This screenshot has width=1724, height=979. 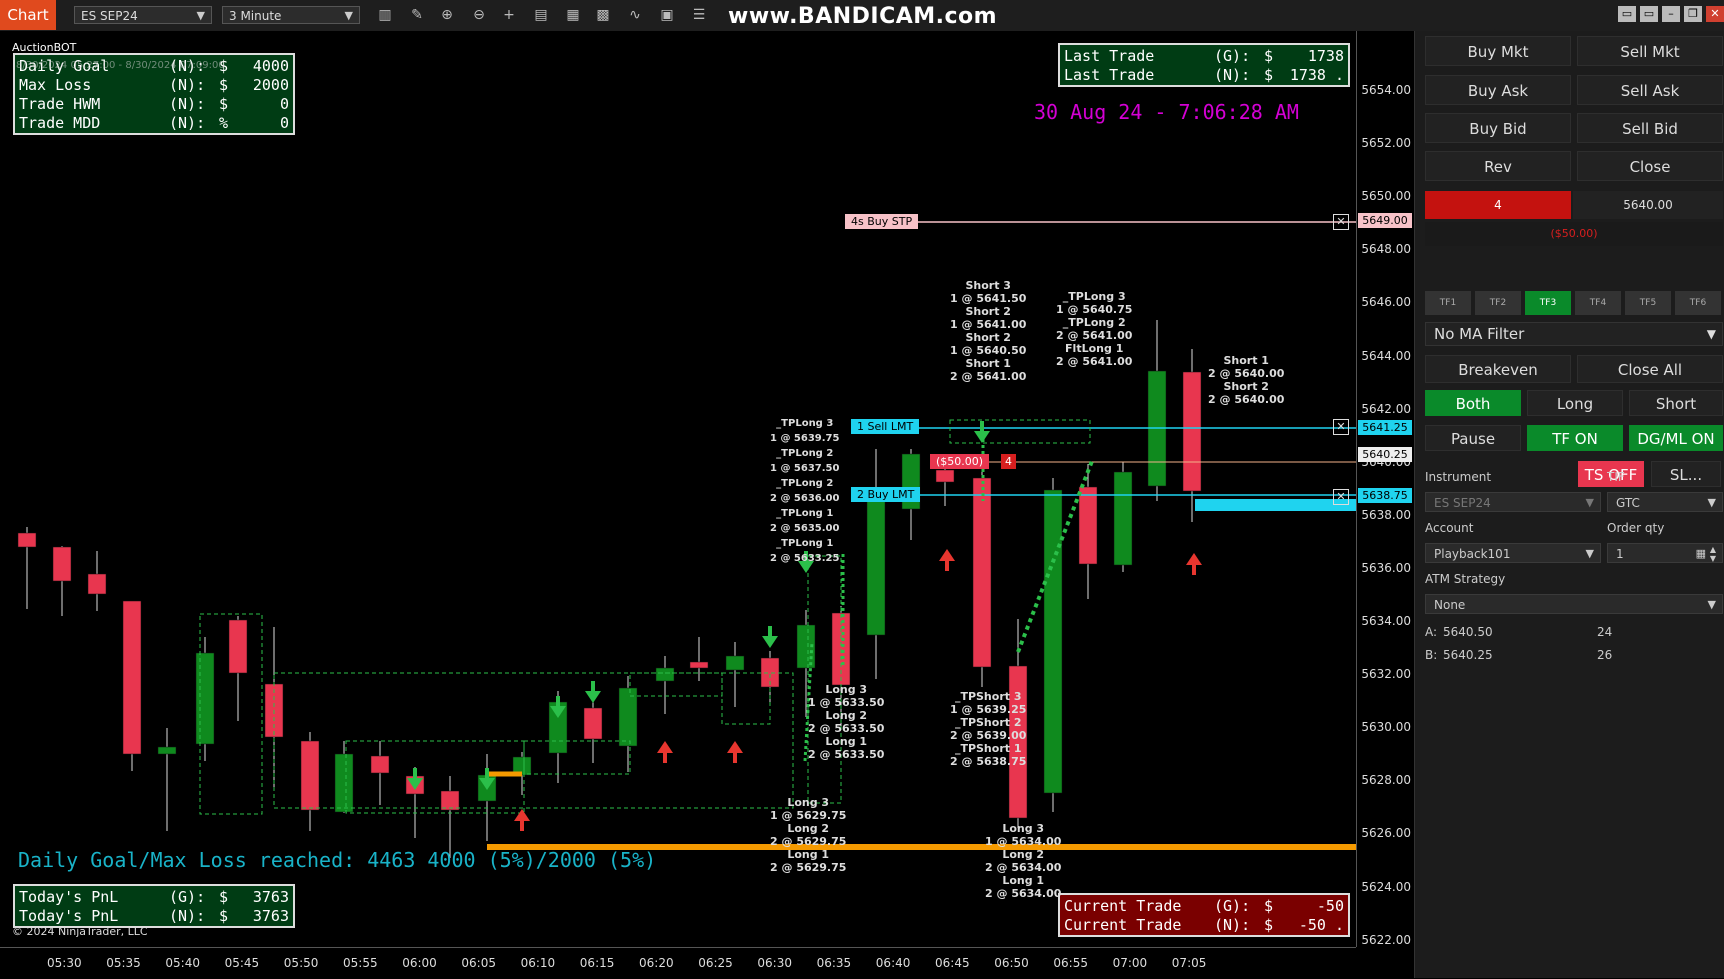 What do you see at coordinates (479, 15) in the screenshot?
I see `zoom-out-icon: ⊖` at bounding box center [479, 15].